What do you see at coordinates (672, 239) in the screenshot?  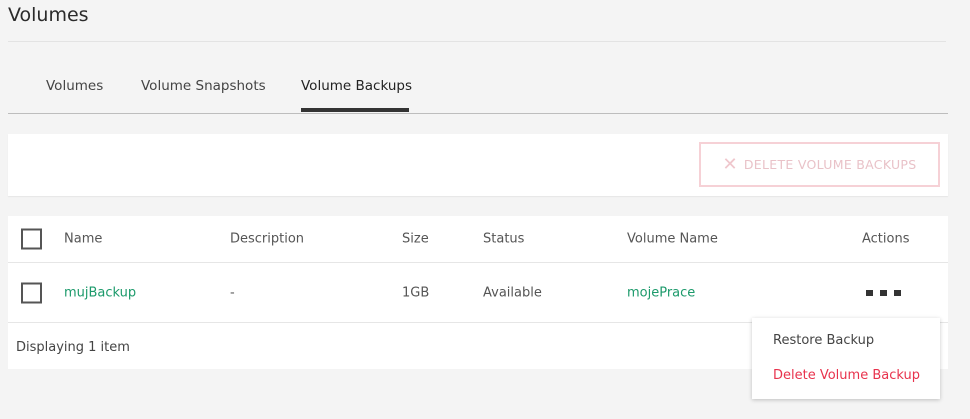 I see `column-header-volume-name: Volume Name` at bounding box center [672, 239].